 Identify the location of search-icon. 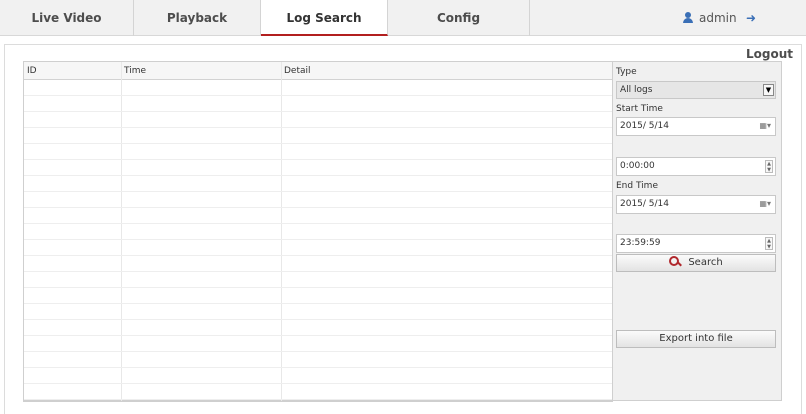
(674, 261).